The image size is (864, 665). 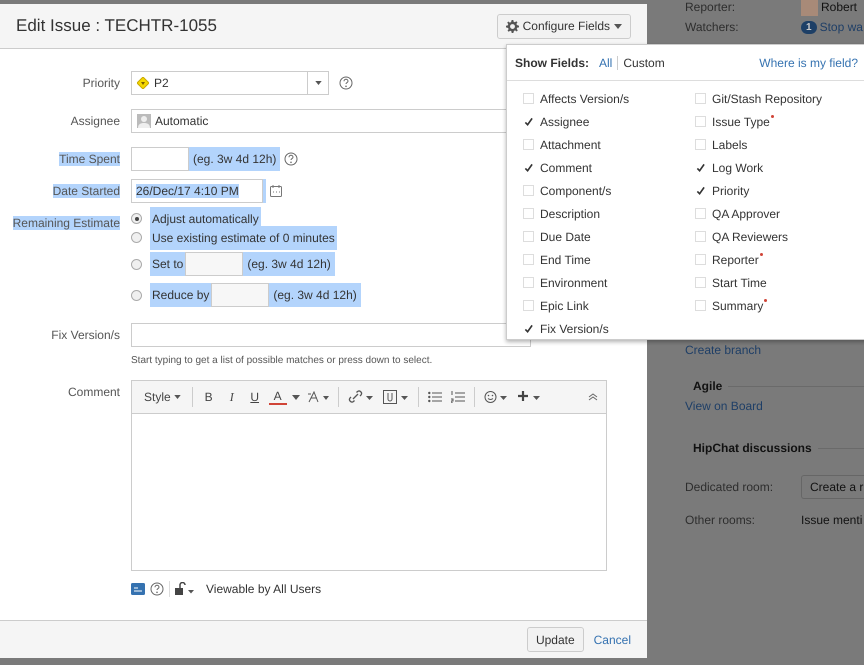 What do you see at coordinates (606, 63) in the screenshot?
I see `filter-link: All` at bounding box center [606, 63].